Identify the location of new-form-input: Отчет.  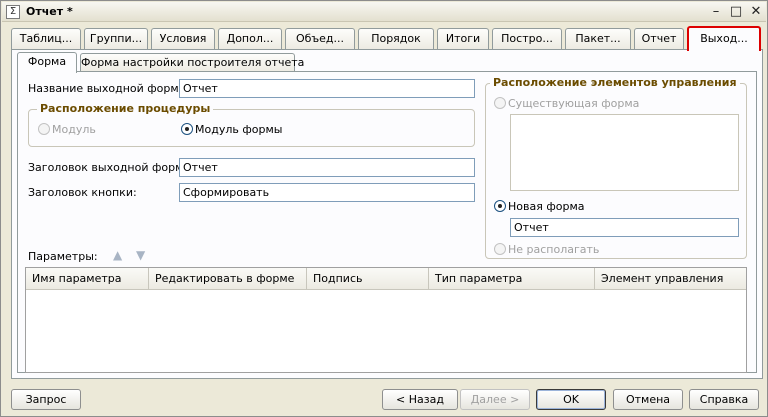
(624, 227).